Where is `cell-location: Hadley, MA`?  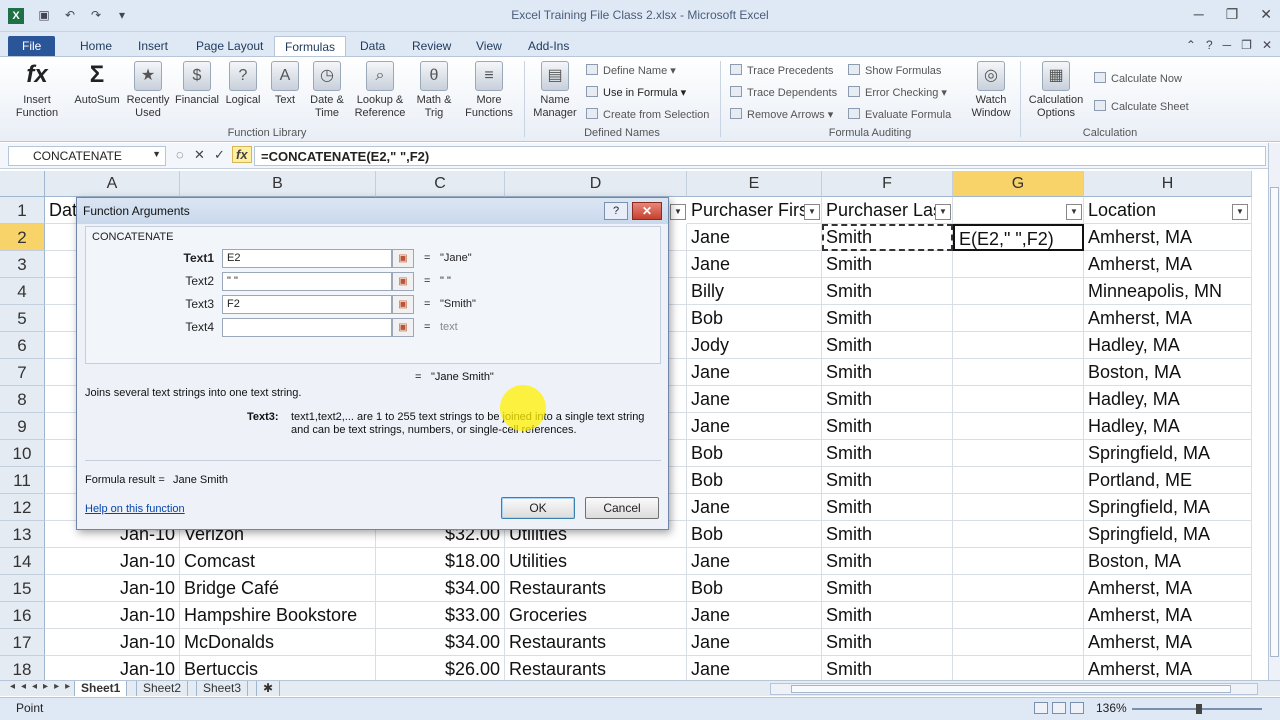 cell-location: Hadley, MA is located at coordinates (1168, 399).